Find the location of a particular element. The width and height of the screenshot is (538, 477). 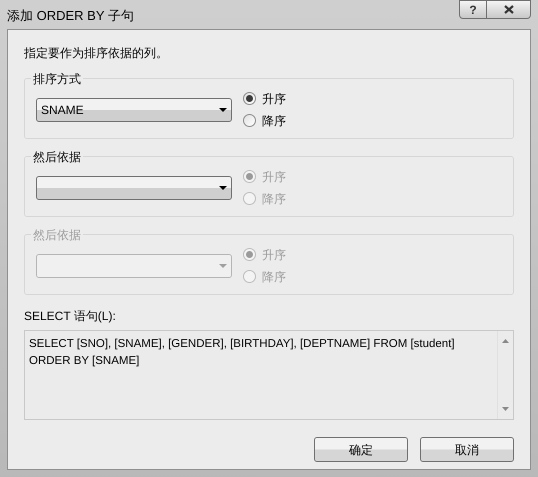

scroll-up-icon is located at coordinates (505, 341).